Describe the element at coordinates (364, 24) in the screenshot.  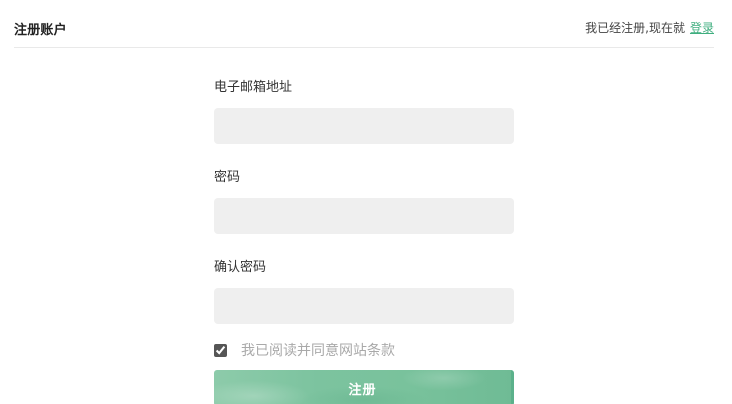
I see `page-header: 注册账户 我已经注册,现在就 登录` at that location.